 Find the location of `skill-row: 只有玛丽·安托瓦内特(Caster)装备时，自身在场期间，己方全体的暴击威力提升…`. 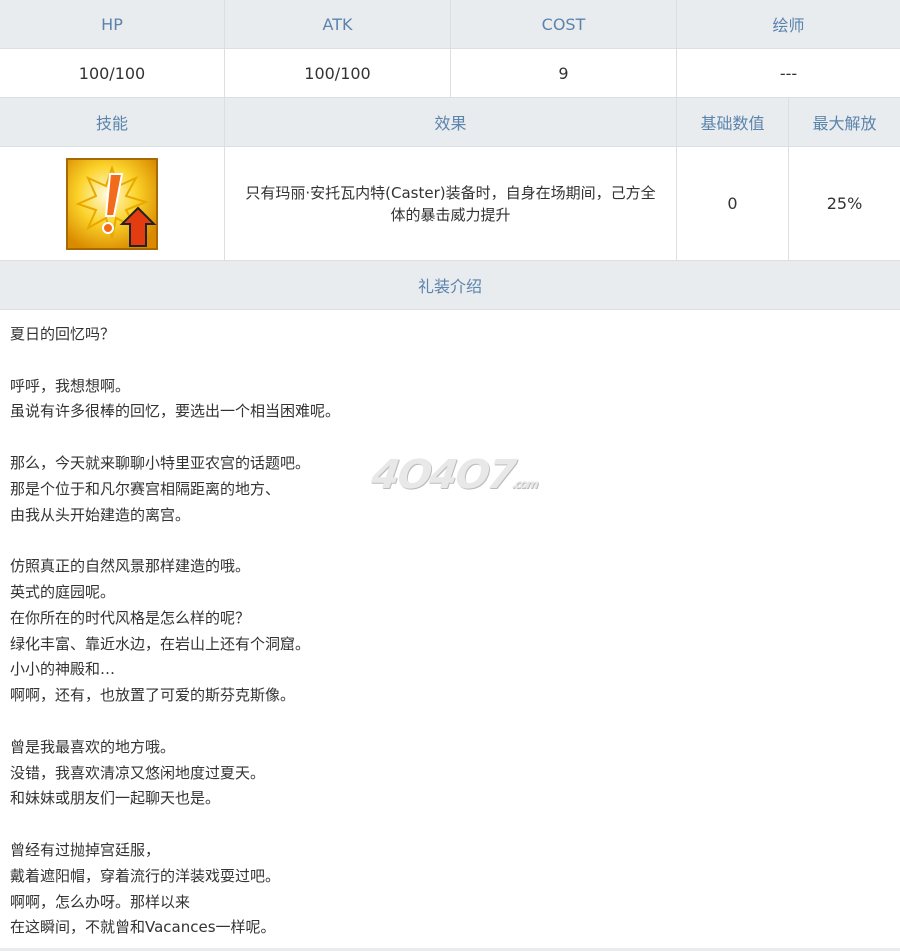

skill-row: 只有玛丽·安托瓦内特(Caster)装备时，自身在场期间，己方全体的暴击威力提升… is located at coordinates (450, 204).